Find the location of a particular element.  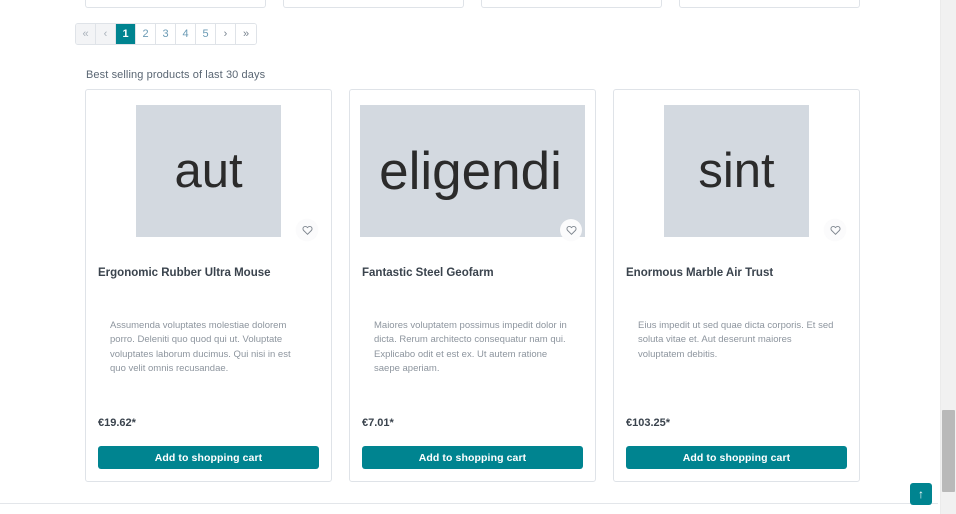

pagination-page-1: 1 is located at coordinates (126, 34).